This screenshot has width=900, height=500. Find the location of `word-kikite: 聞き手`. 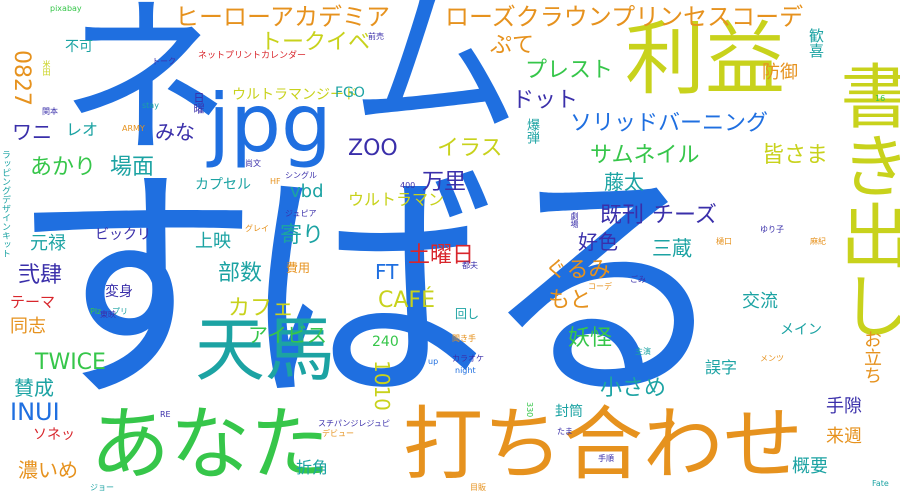

word-kikite: 聞き手 is located at coordinates (464, 338).